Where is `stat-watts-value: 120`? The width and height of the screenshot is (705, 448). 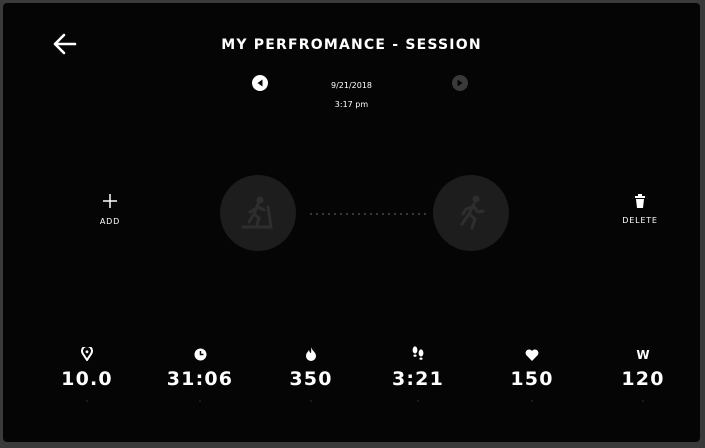
stat-watts-value: 120 is located at coordinates (643, 379).